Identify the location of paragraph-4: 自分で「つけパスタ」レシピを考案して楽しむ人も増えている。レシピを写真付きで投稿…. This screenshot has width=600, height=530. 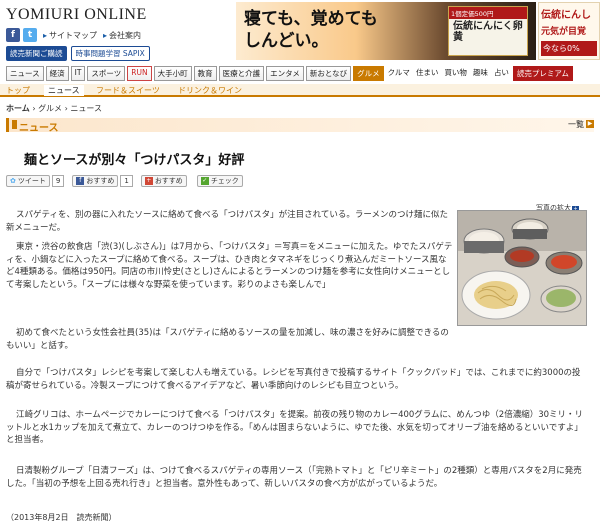
(293, 379).